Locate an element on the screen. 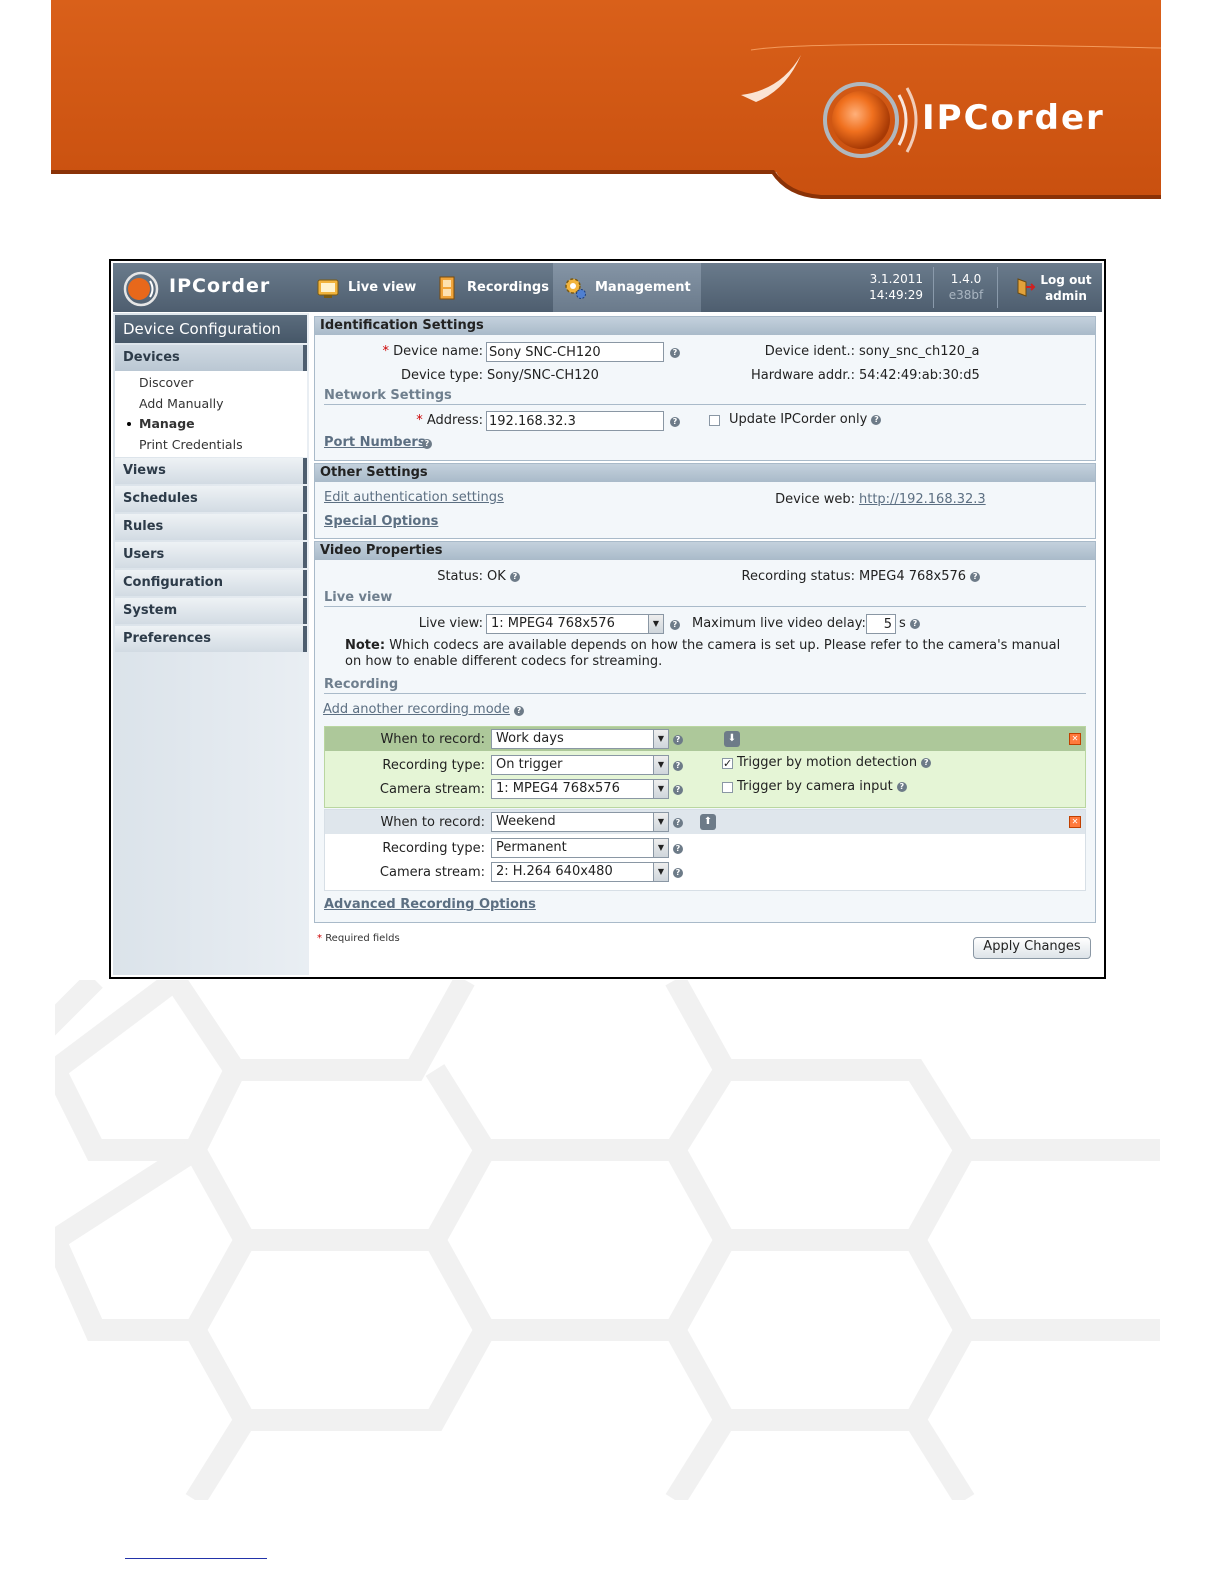 The image size is (1224, 1584). recording-status-label: Recording status: is located at coordinates (798, 576).